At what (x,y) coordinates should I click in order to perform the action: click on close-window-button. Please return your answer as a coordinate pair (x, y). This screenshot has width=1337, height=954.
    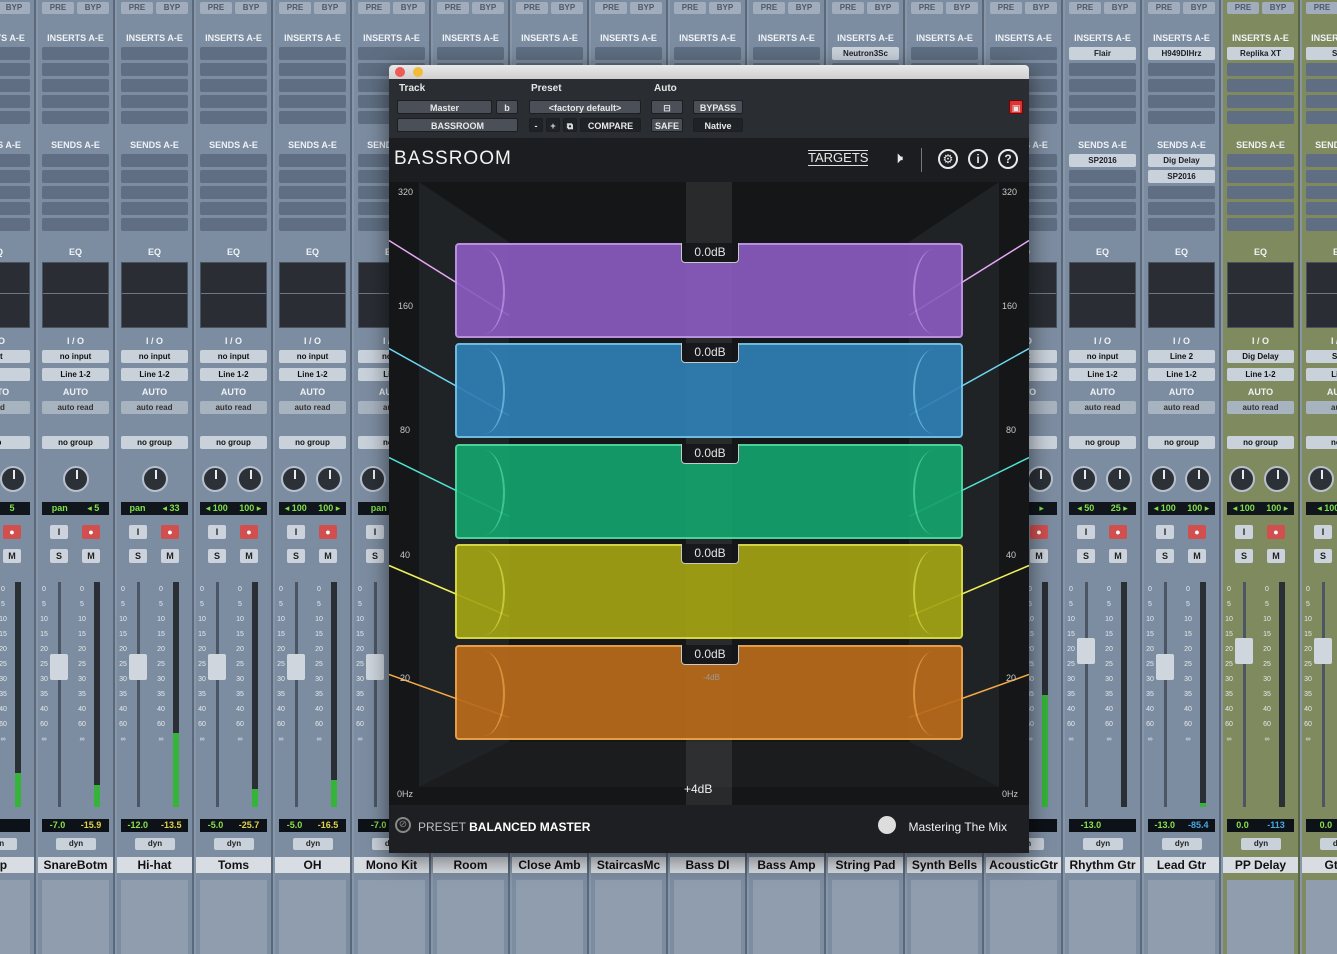
    Looking at the image, I should click on (400, 72).